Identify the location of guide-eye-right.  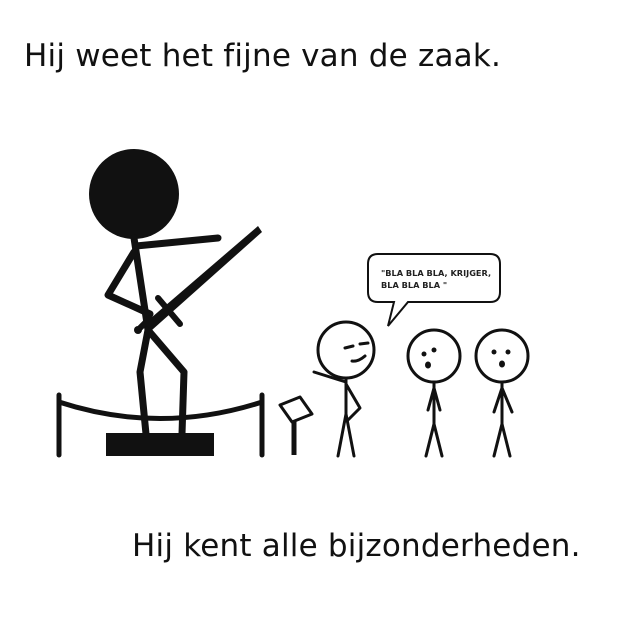
(364, 343).